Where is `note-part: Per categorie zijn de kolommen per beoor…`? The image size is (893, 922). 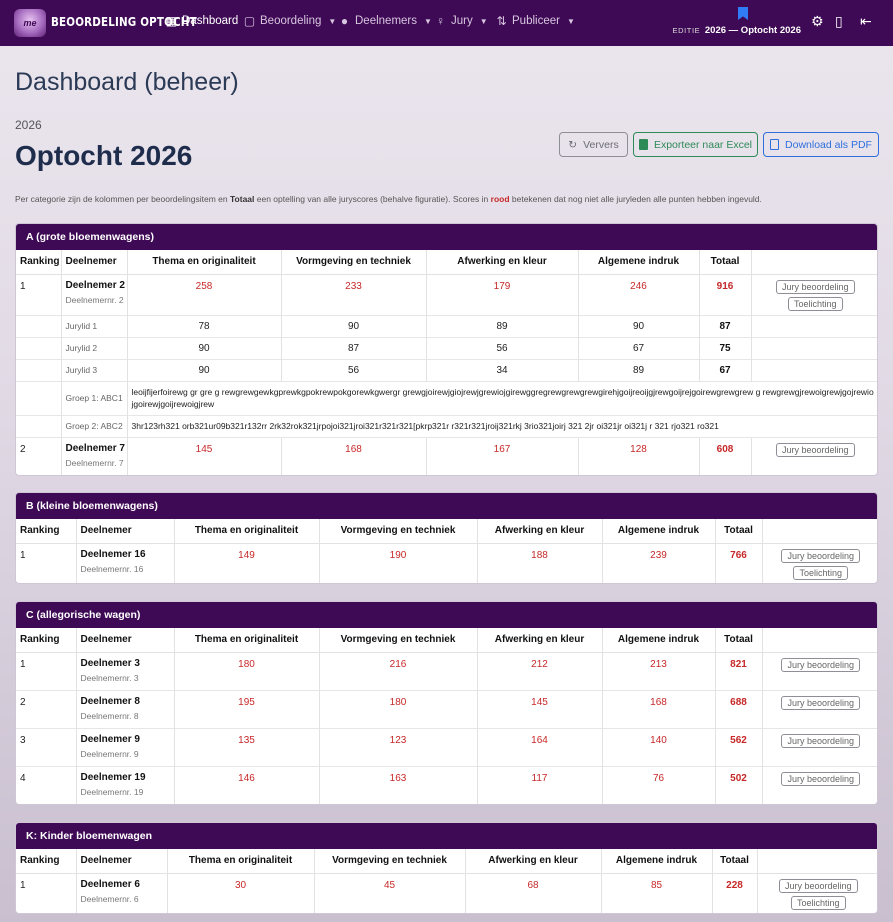 note-part: Per categorie zijn de kolommen per beoor… is located at coordinates (122, 199).